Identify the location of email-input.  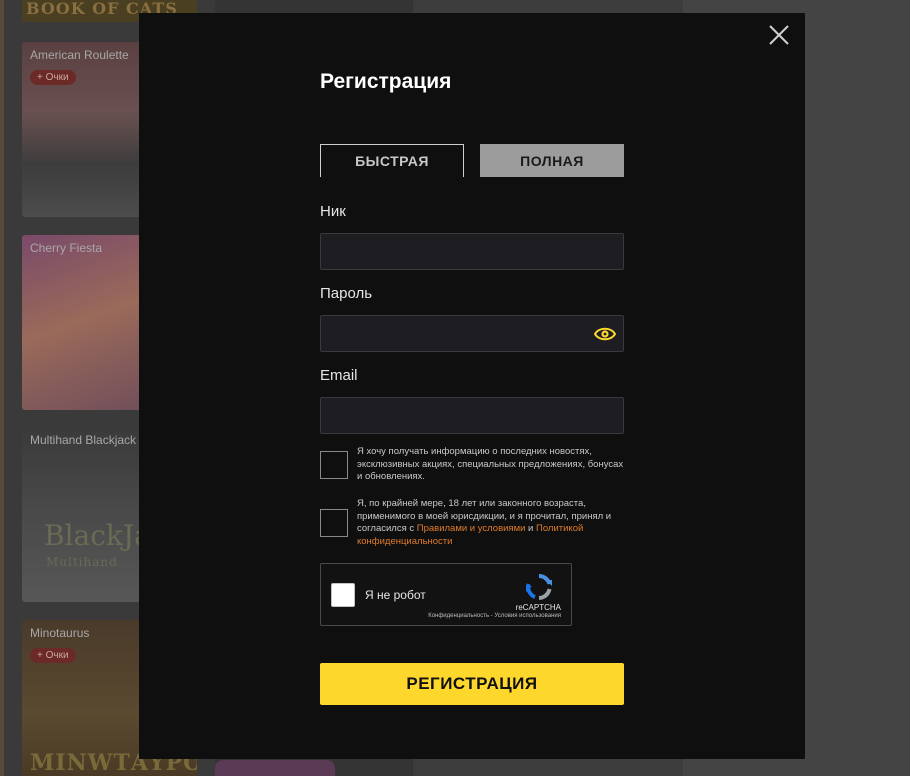
(472, 415).